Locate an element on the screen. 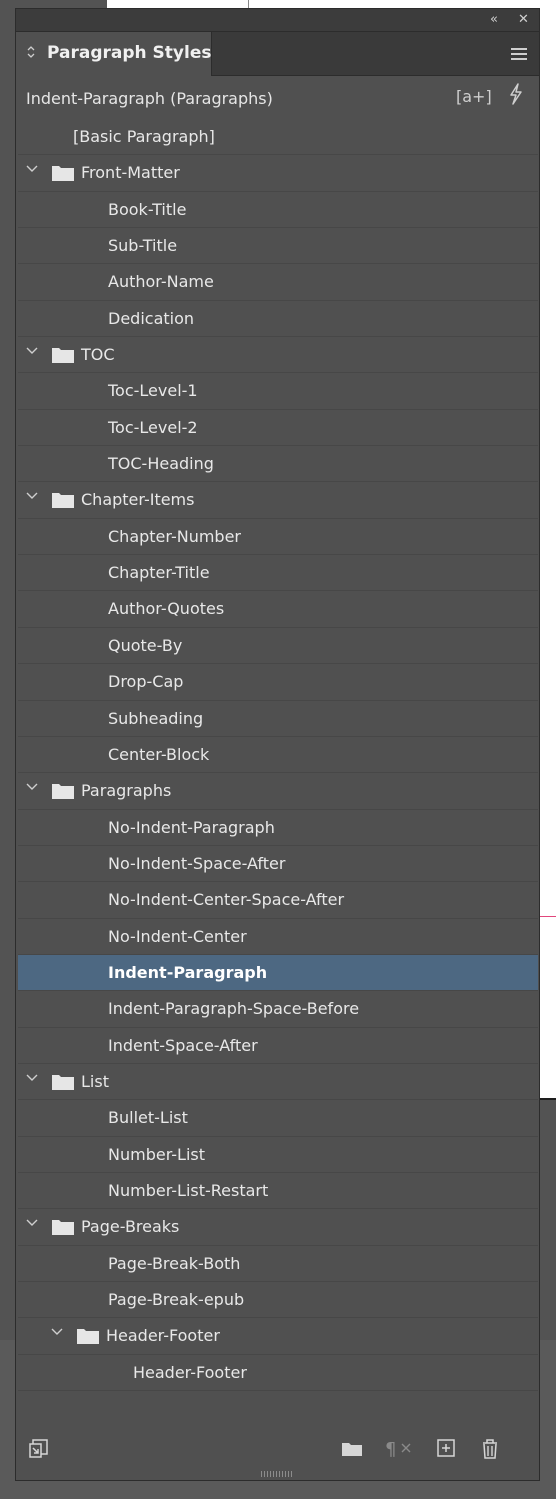  panel-footer: ¶ is located at coordinates (277, 1452).